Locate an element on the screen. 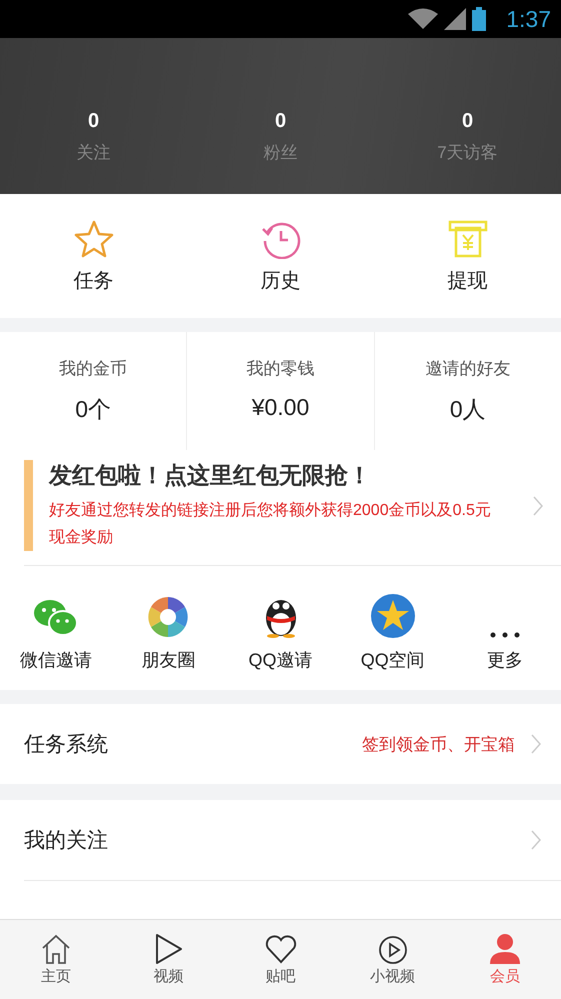 The width and height of the screenshot is (561, 999). quick-action: 历史 is located at coordinates (280, 256).